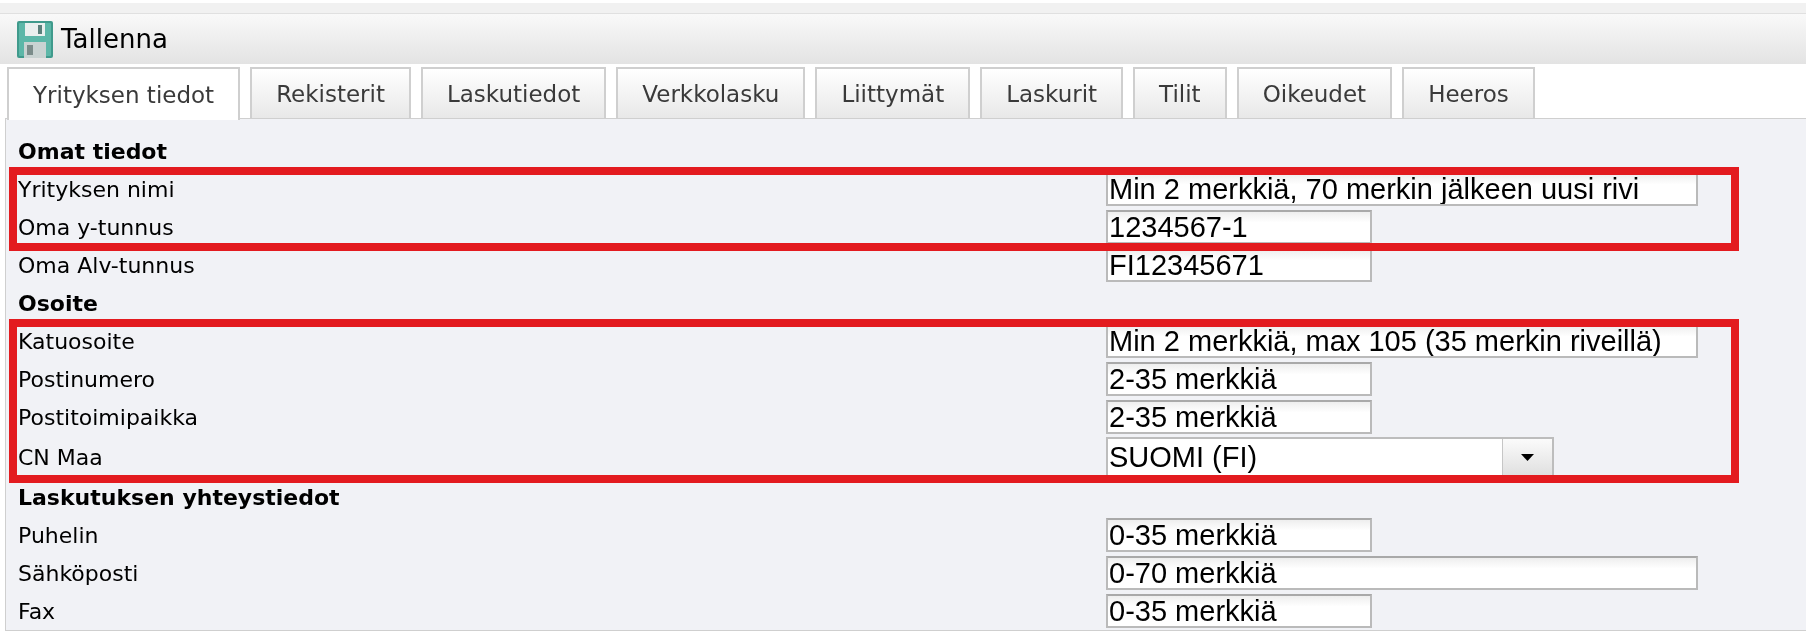  I want to click on section-heading: Osoite, so click(58, 303).